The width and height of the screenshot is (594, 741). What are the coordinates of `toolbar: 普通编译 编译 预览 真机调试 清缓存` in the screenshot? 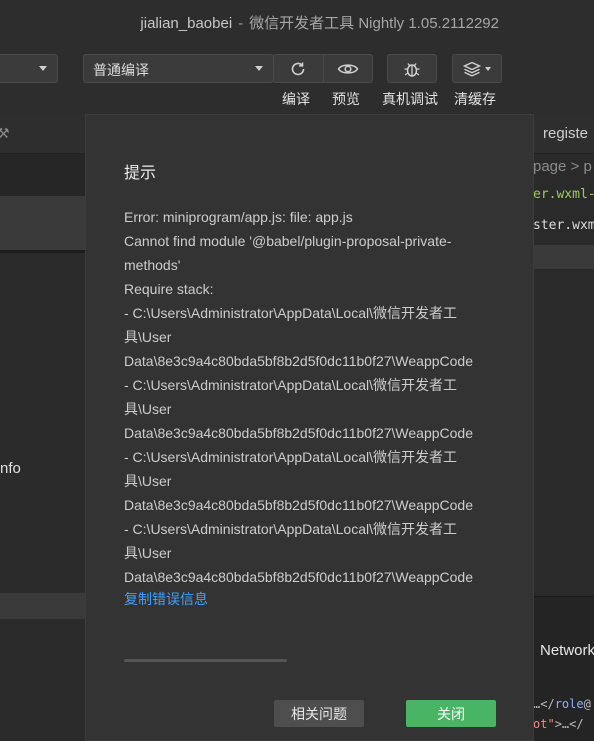 It's located at (297, 77).